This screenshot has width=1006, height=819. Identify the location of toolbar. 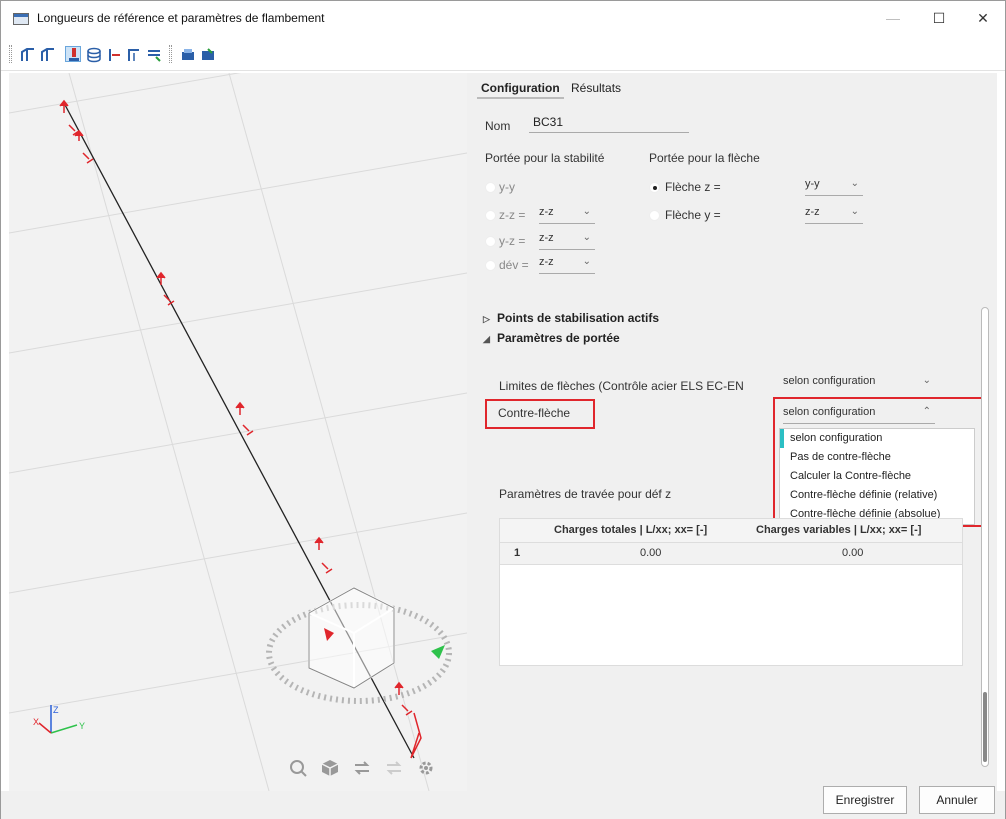
(503, 53).